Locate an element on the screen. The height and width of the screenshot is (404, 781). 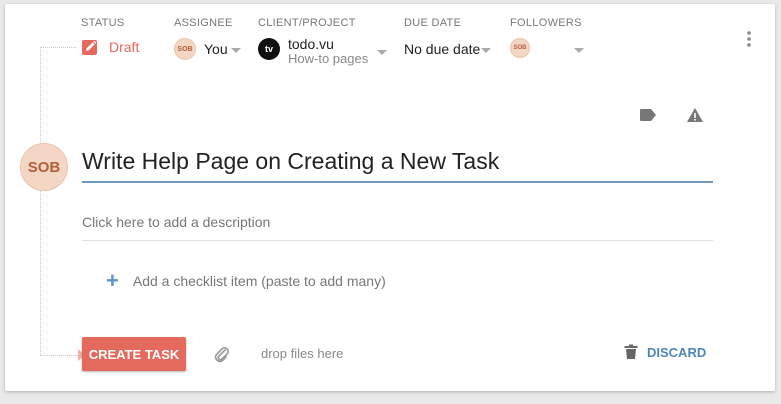
client-project-dropdown: tv todo.vu How-to pages is located at coordinates (325, 51).